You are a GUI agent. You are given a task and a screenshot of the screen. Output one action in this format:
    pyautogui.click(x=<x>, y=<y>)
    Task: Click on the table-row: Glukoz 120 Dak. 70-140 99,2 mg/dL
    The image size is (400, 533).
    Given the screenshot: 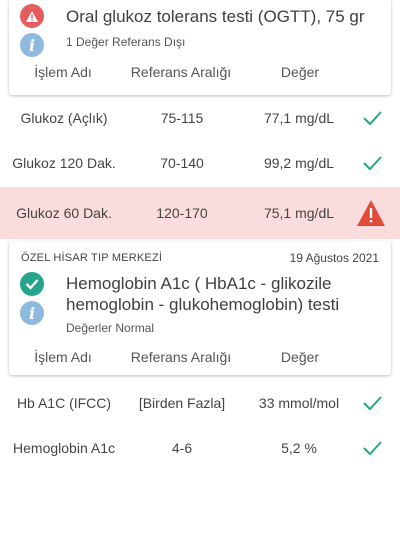 What is the action you would take?
    pyautogui.click(x=200, y=163)
    